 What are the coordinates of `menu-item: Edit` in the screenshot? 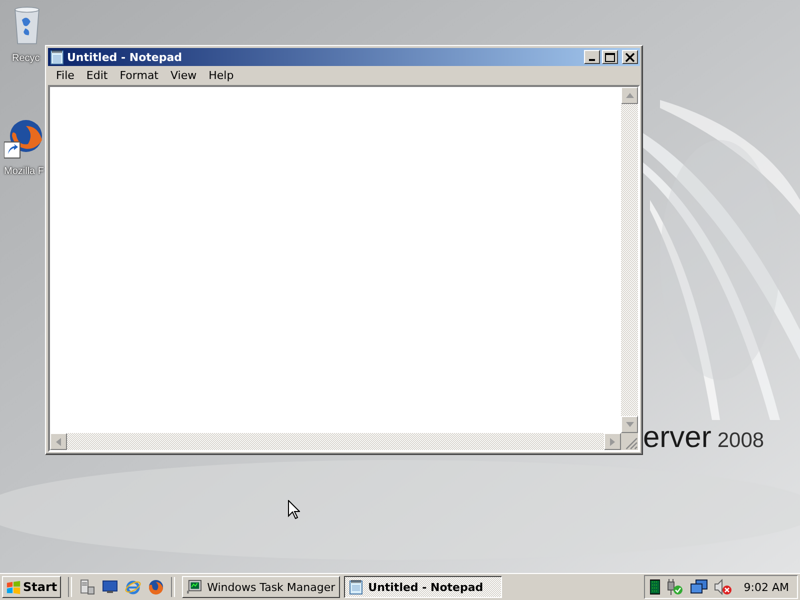 It's located at (97, 75).